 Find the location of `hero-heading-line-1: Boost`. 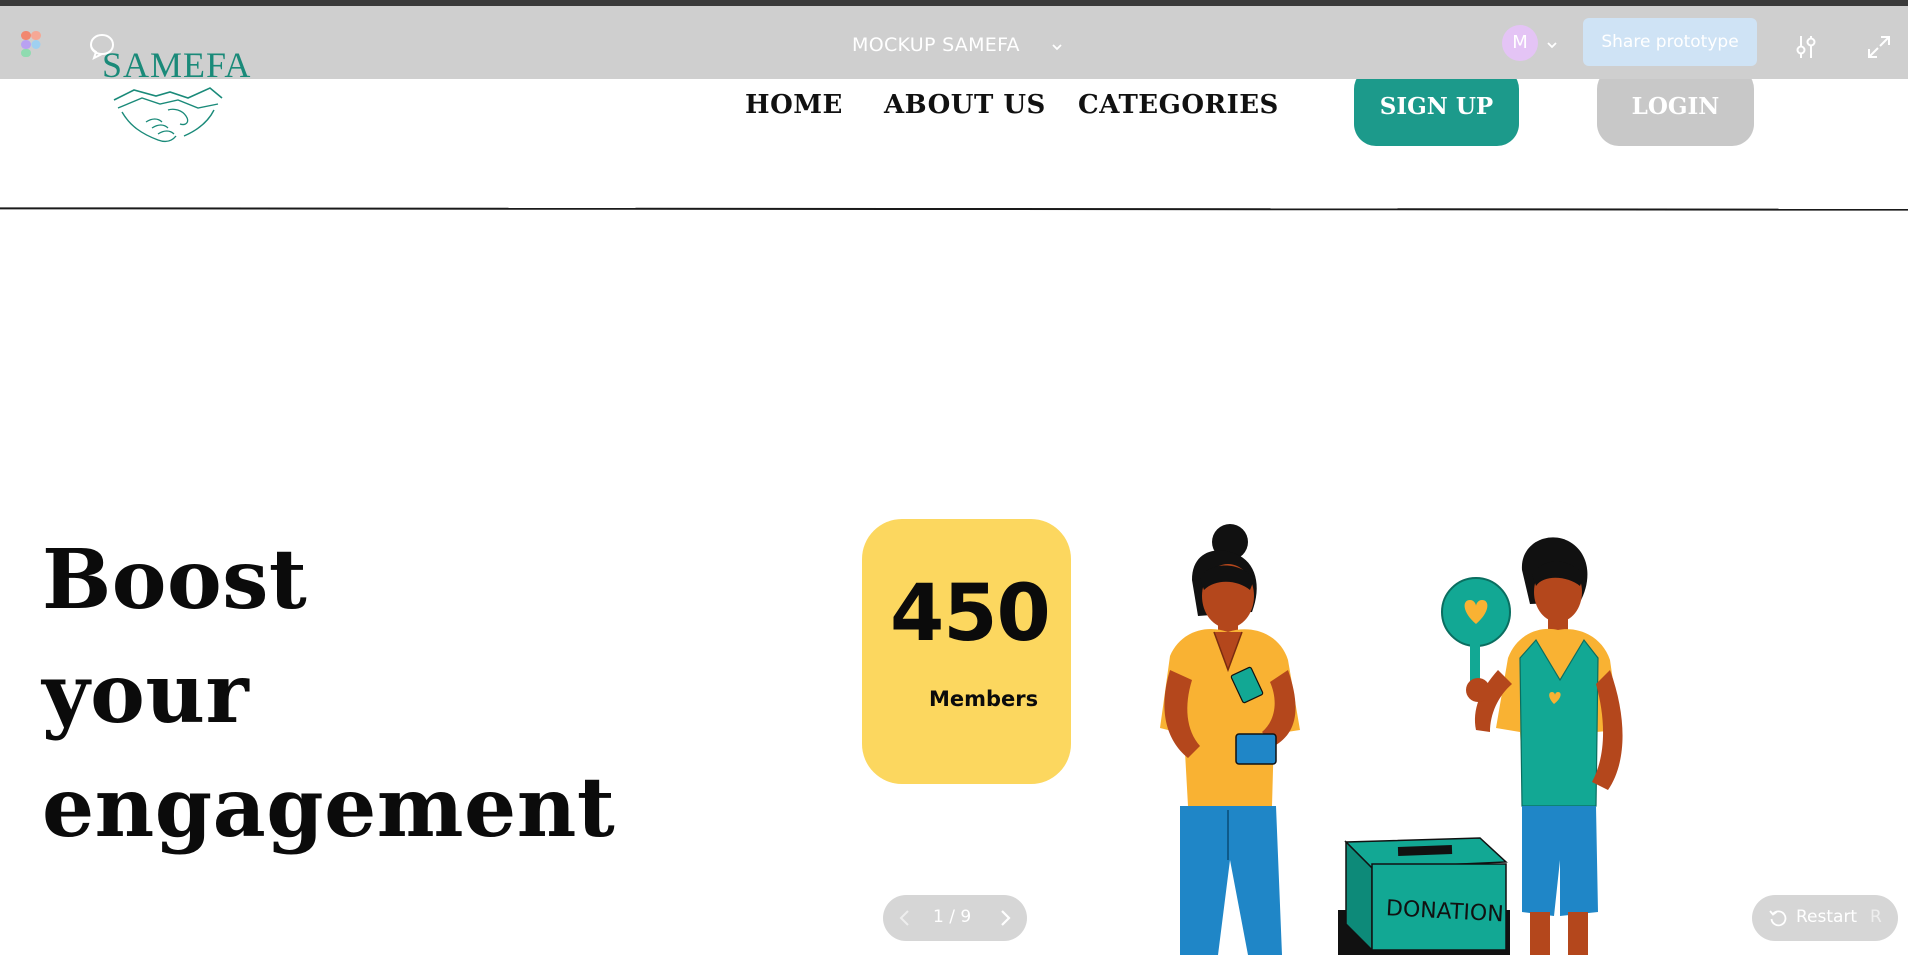

hero-heading-line-1: Boost is located at coordinates (175, 580).